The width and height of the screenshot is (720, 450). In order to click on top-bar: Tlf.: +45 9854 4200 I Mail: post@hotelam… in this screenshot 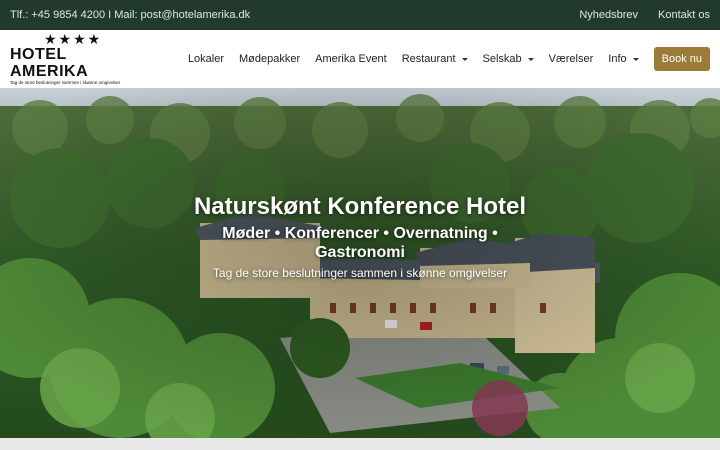, I will do `click(360, 15)`.